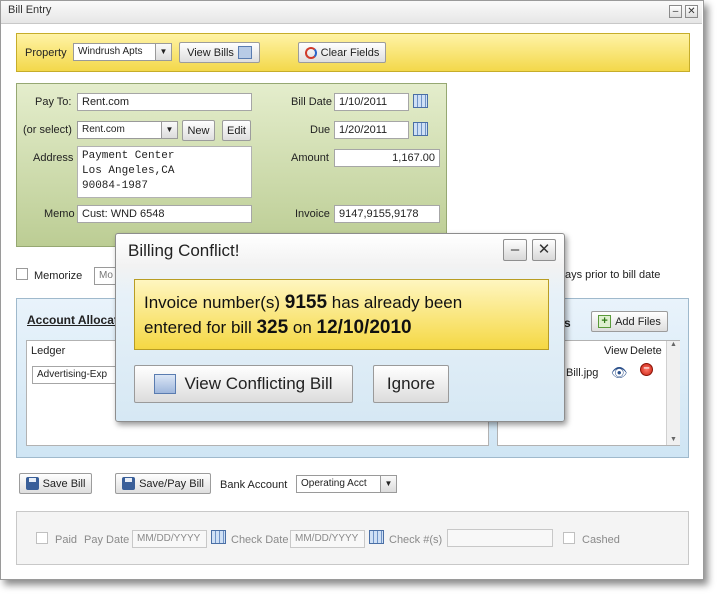 This screenshot has height=599, width=720. Describe the element at coordinates (673, 393) in the screenshot. I see `files-scrollbar: ▲ ▼` at that location.